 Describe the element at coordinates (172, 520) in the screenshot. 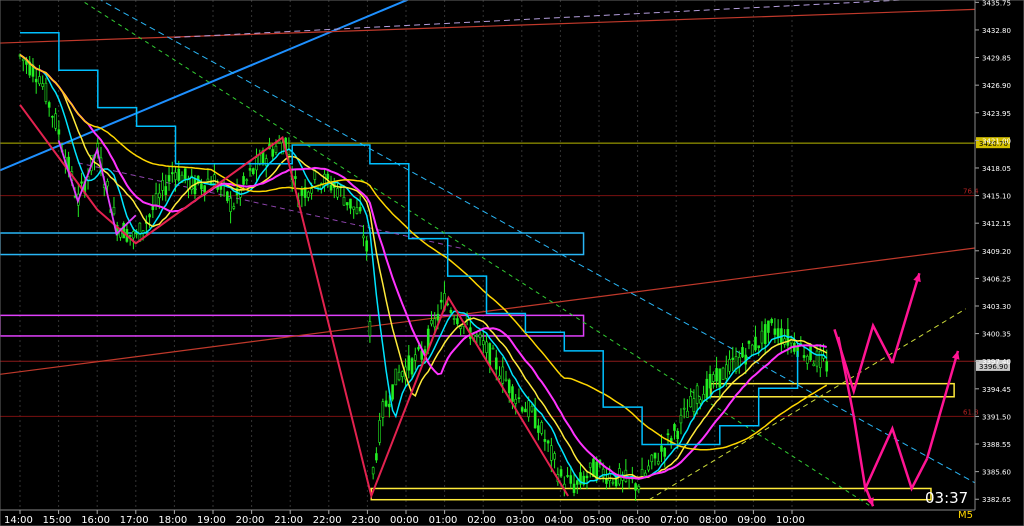

I see `x-tick-label: 18:00` at that location.